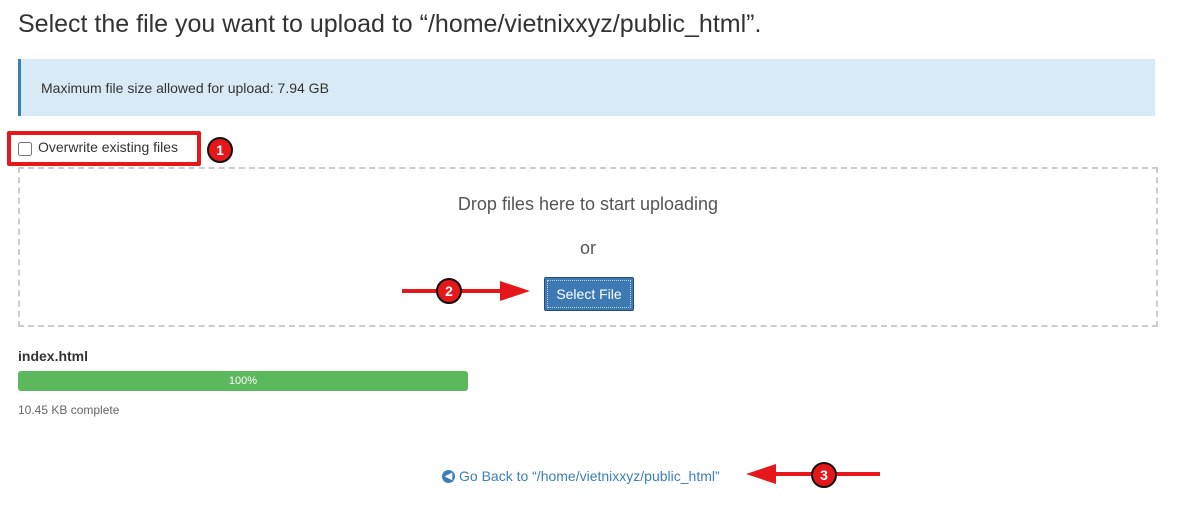  I want to click on upload-progress-label: 100%, so click(243, 381).